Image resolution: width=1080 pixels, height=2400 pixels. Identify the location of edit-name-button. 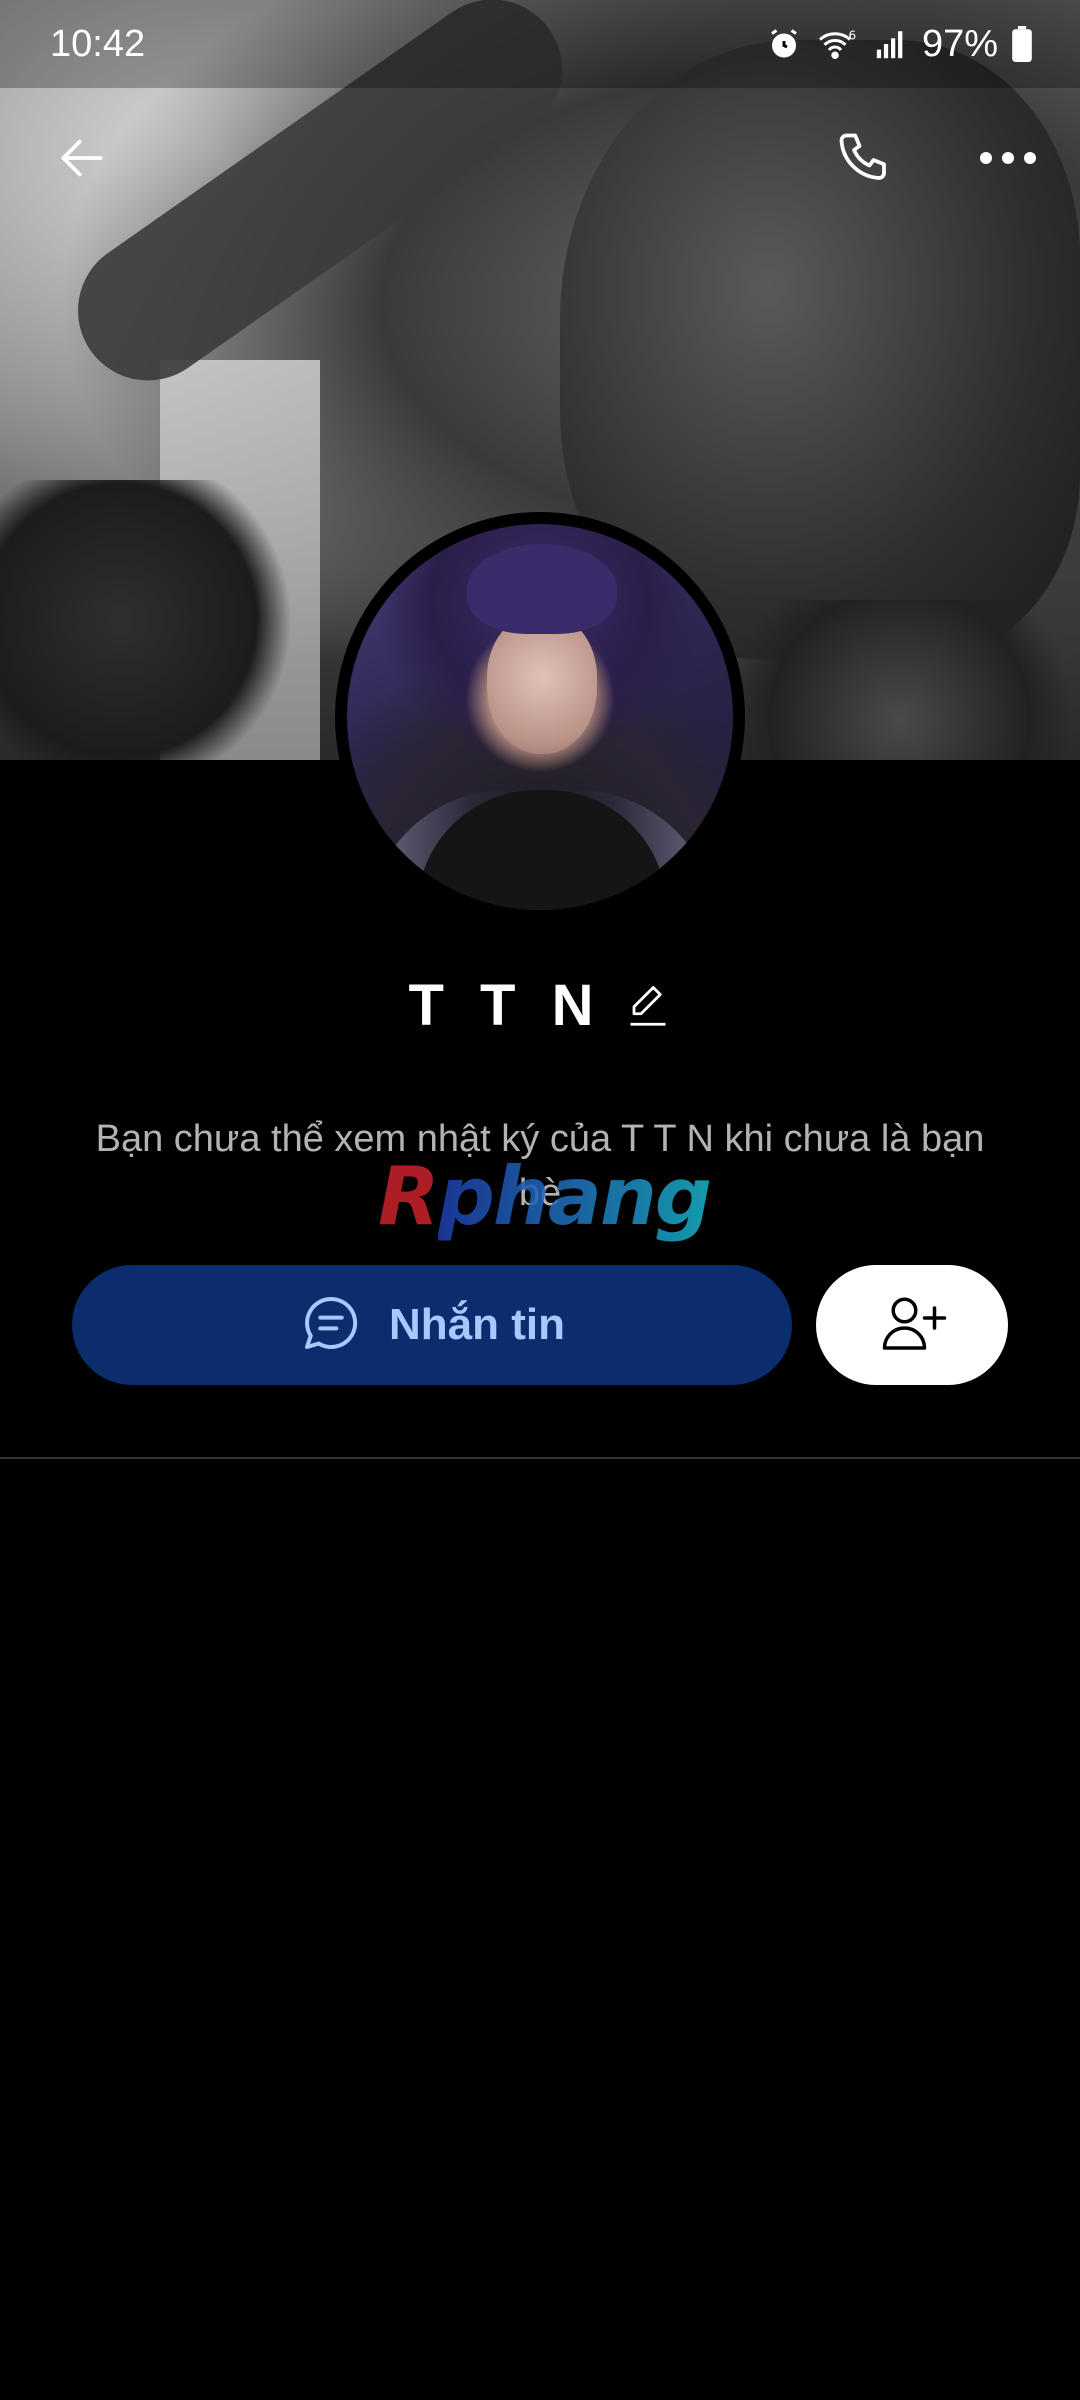
(648, 1007).